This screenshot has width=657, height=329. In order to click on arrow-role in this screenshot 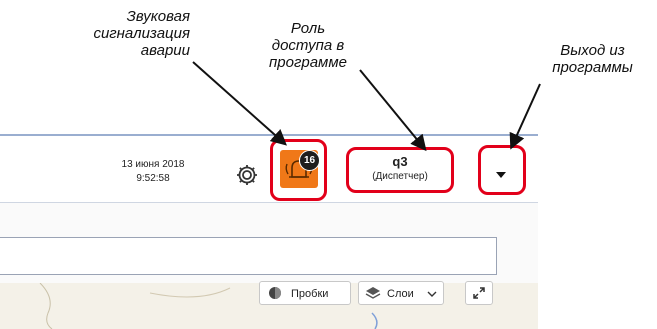, I will do `click(393, 110)`.